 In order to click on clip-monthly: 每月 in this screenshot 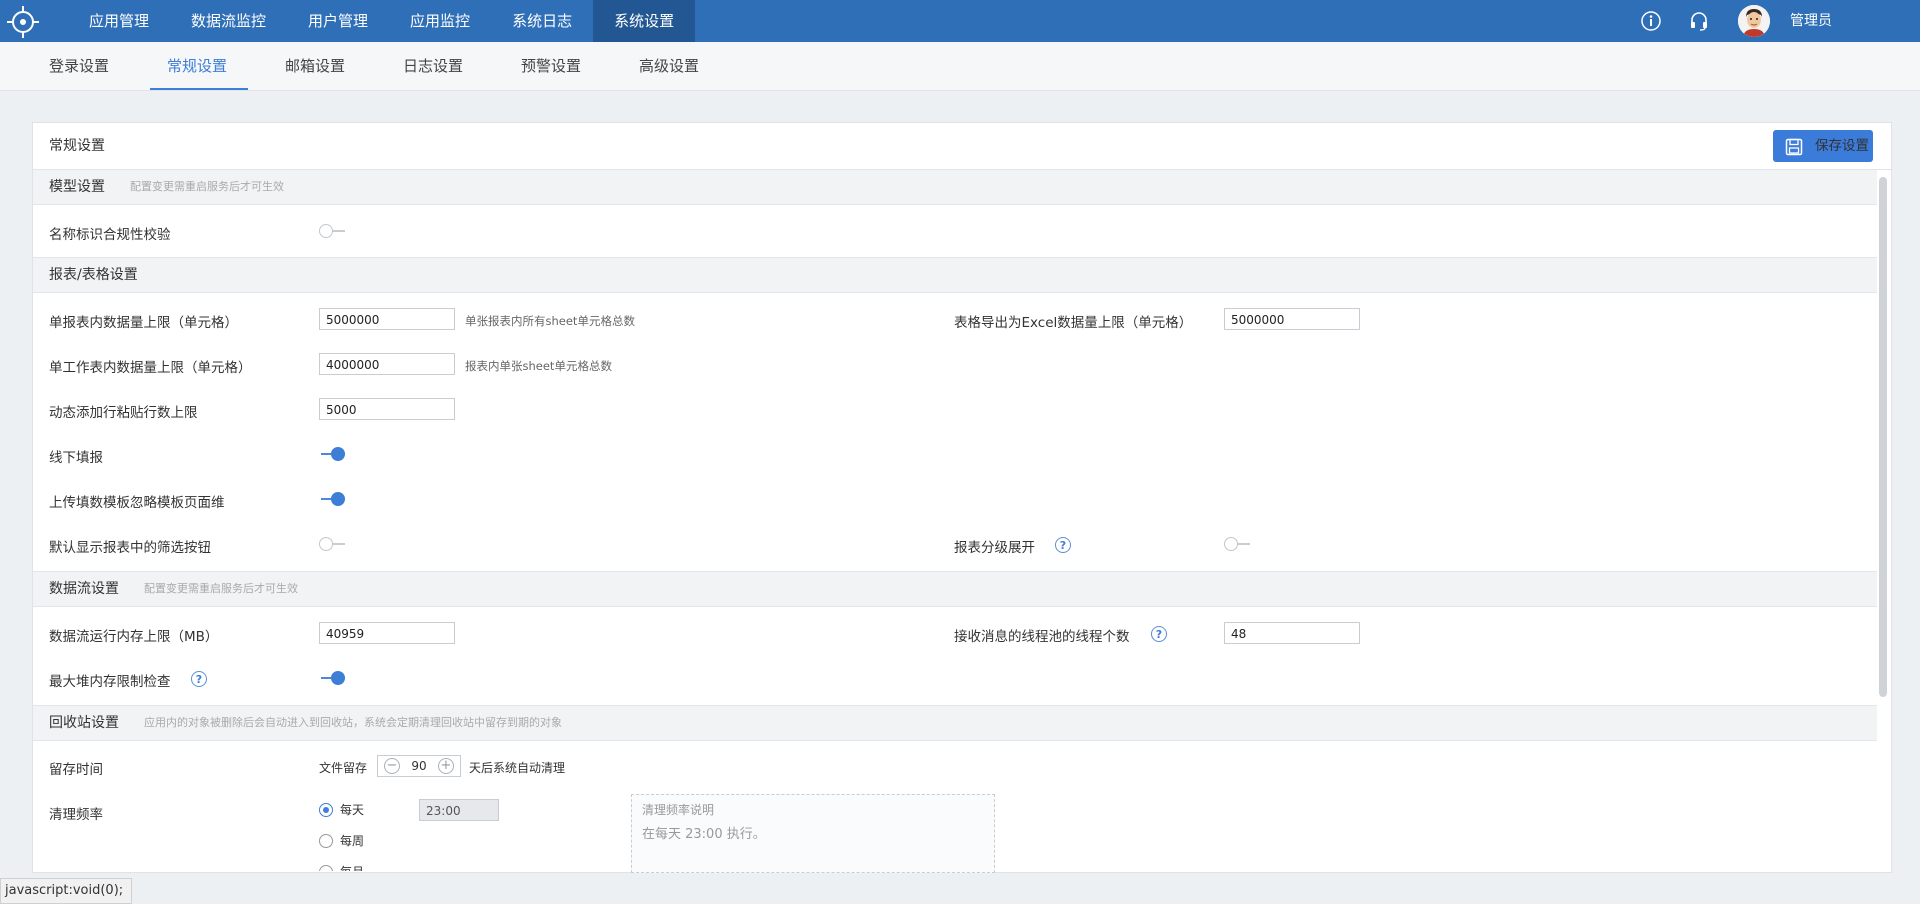, I will do `click(419, 868)`.